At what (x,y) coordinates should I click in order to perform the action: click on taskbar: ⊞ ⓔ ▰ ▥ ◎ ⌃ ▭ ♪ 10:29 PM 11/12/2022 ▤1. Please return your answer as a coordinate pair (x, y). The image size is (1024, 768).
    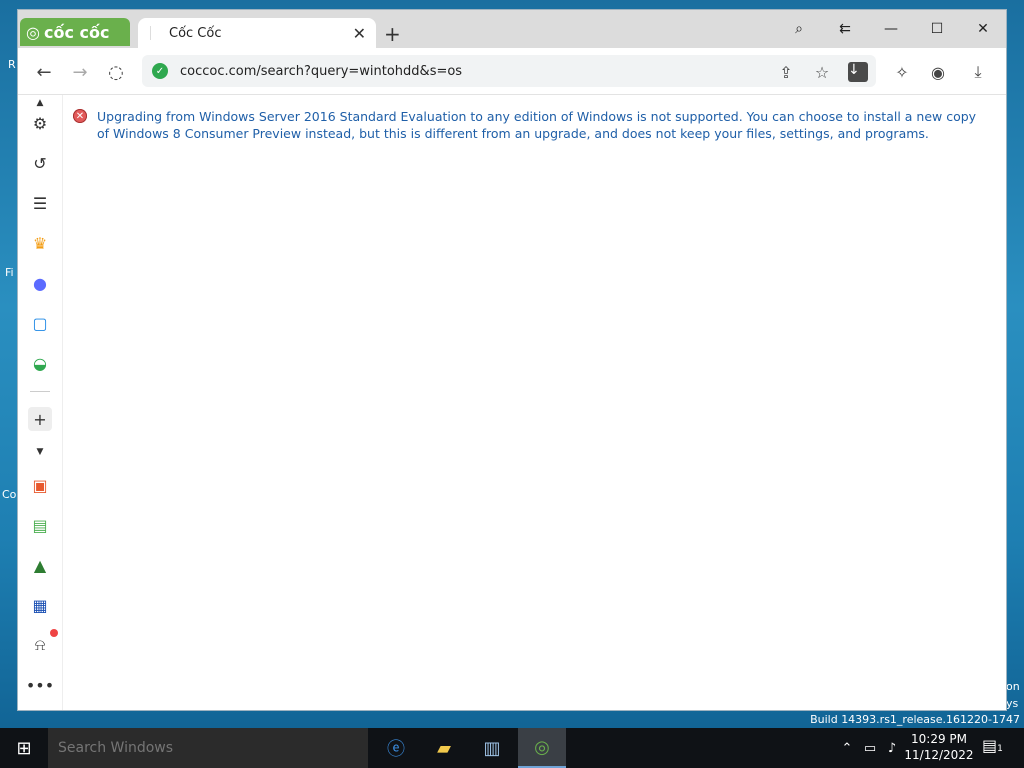
    Looking at the image, I should click on (512, 748).